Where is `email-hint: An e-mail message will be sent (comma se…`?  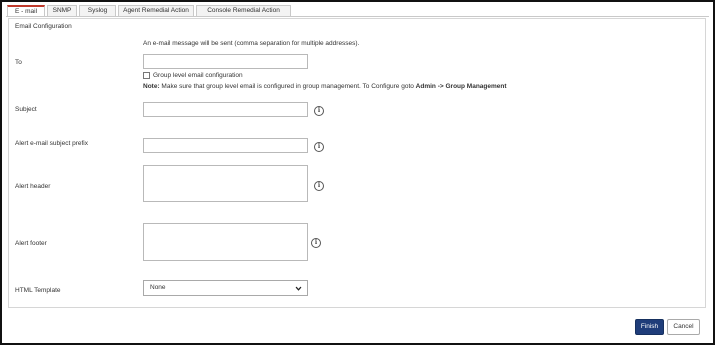 email-hint: An e-mail message will be sent (comma se… is located at coordinates (251, 43).